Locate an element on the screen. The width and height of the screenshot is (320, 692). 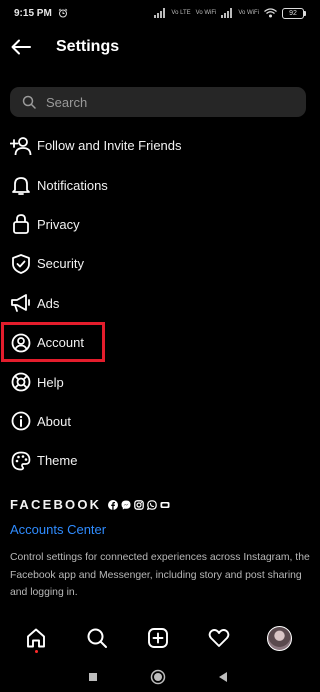
menu-item-label: Notifications is located at coordinates (72, 185).